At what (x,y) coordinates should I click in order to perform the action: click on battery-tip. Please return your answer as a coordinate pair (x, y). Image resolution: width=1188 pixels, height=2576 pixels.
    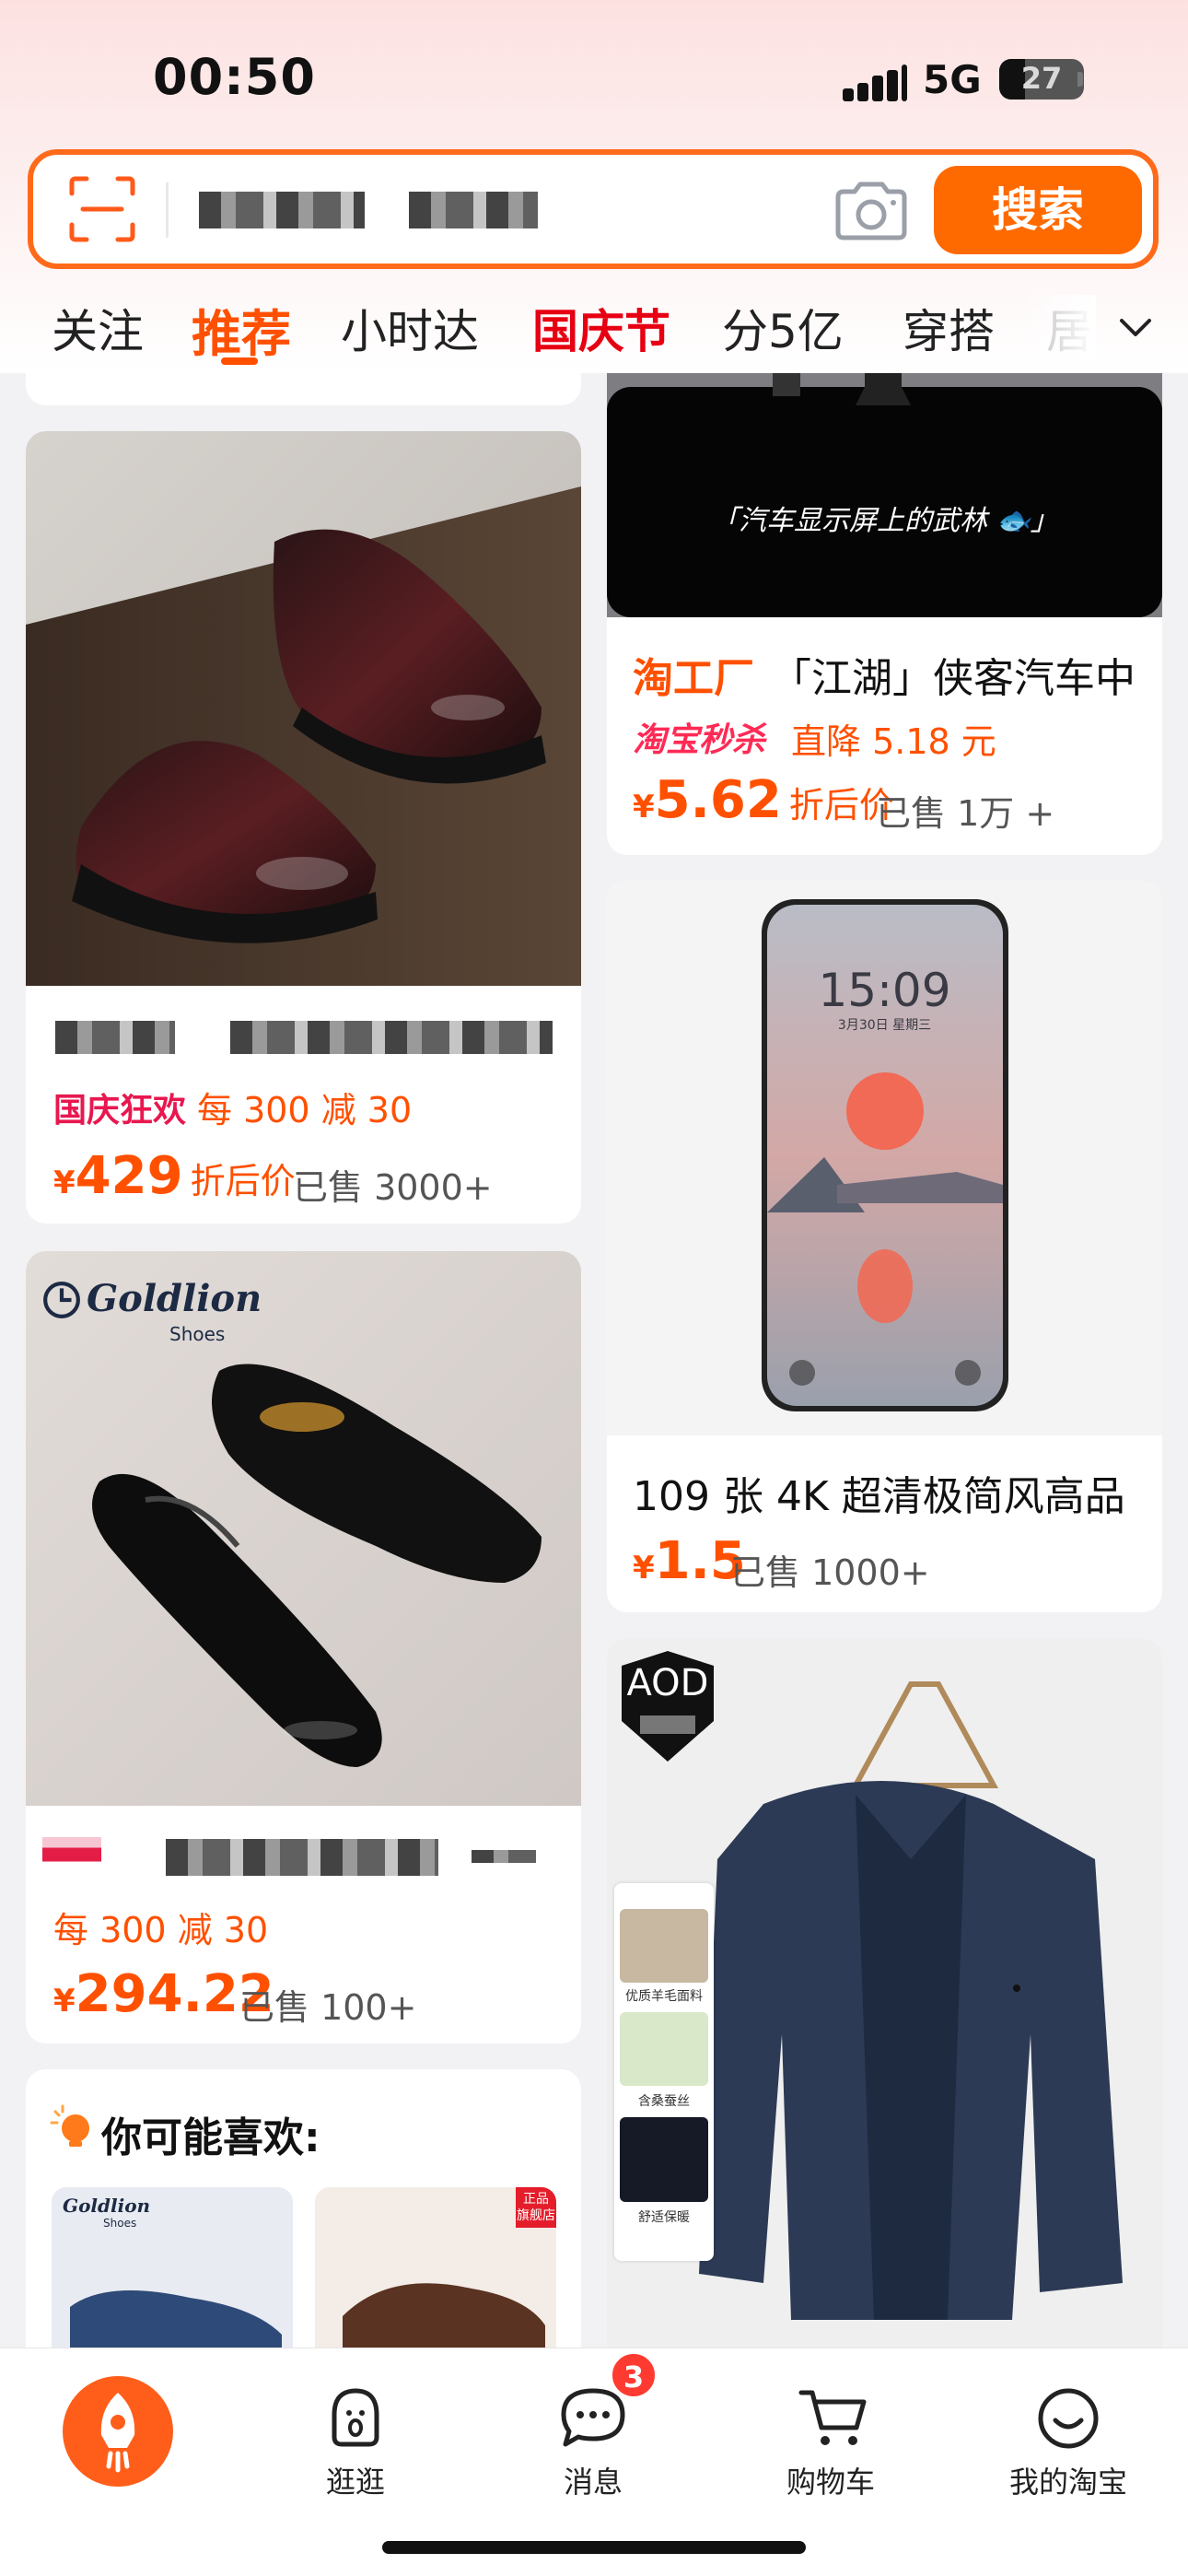
    Looking at the image, I should click on (1080, 79).